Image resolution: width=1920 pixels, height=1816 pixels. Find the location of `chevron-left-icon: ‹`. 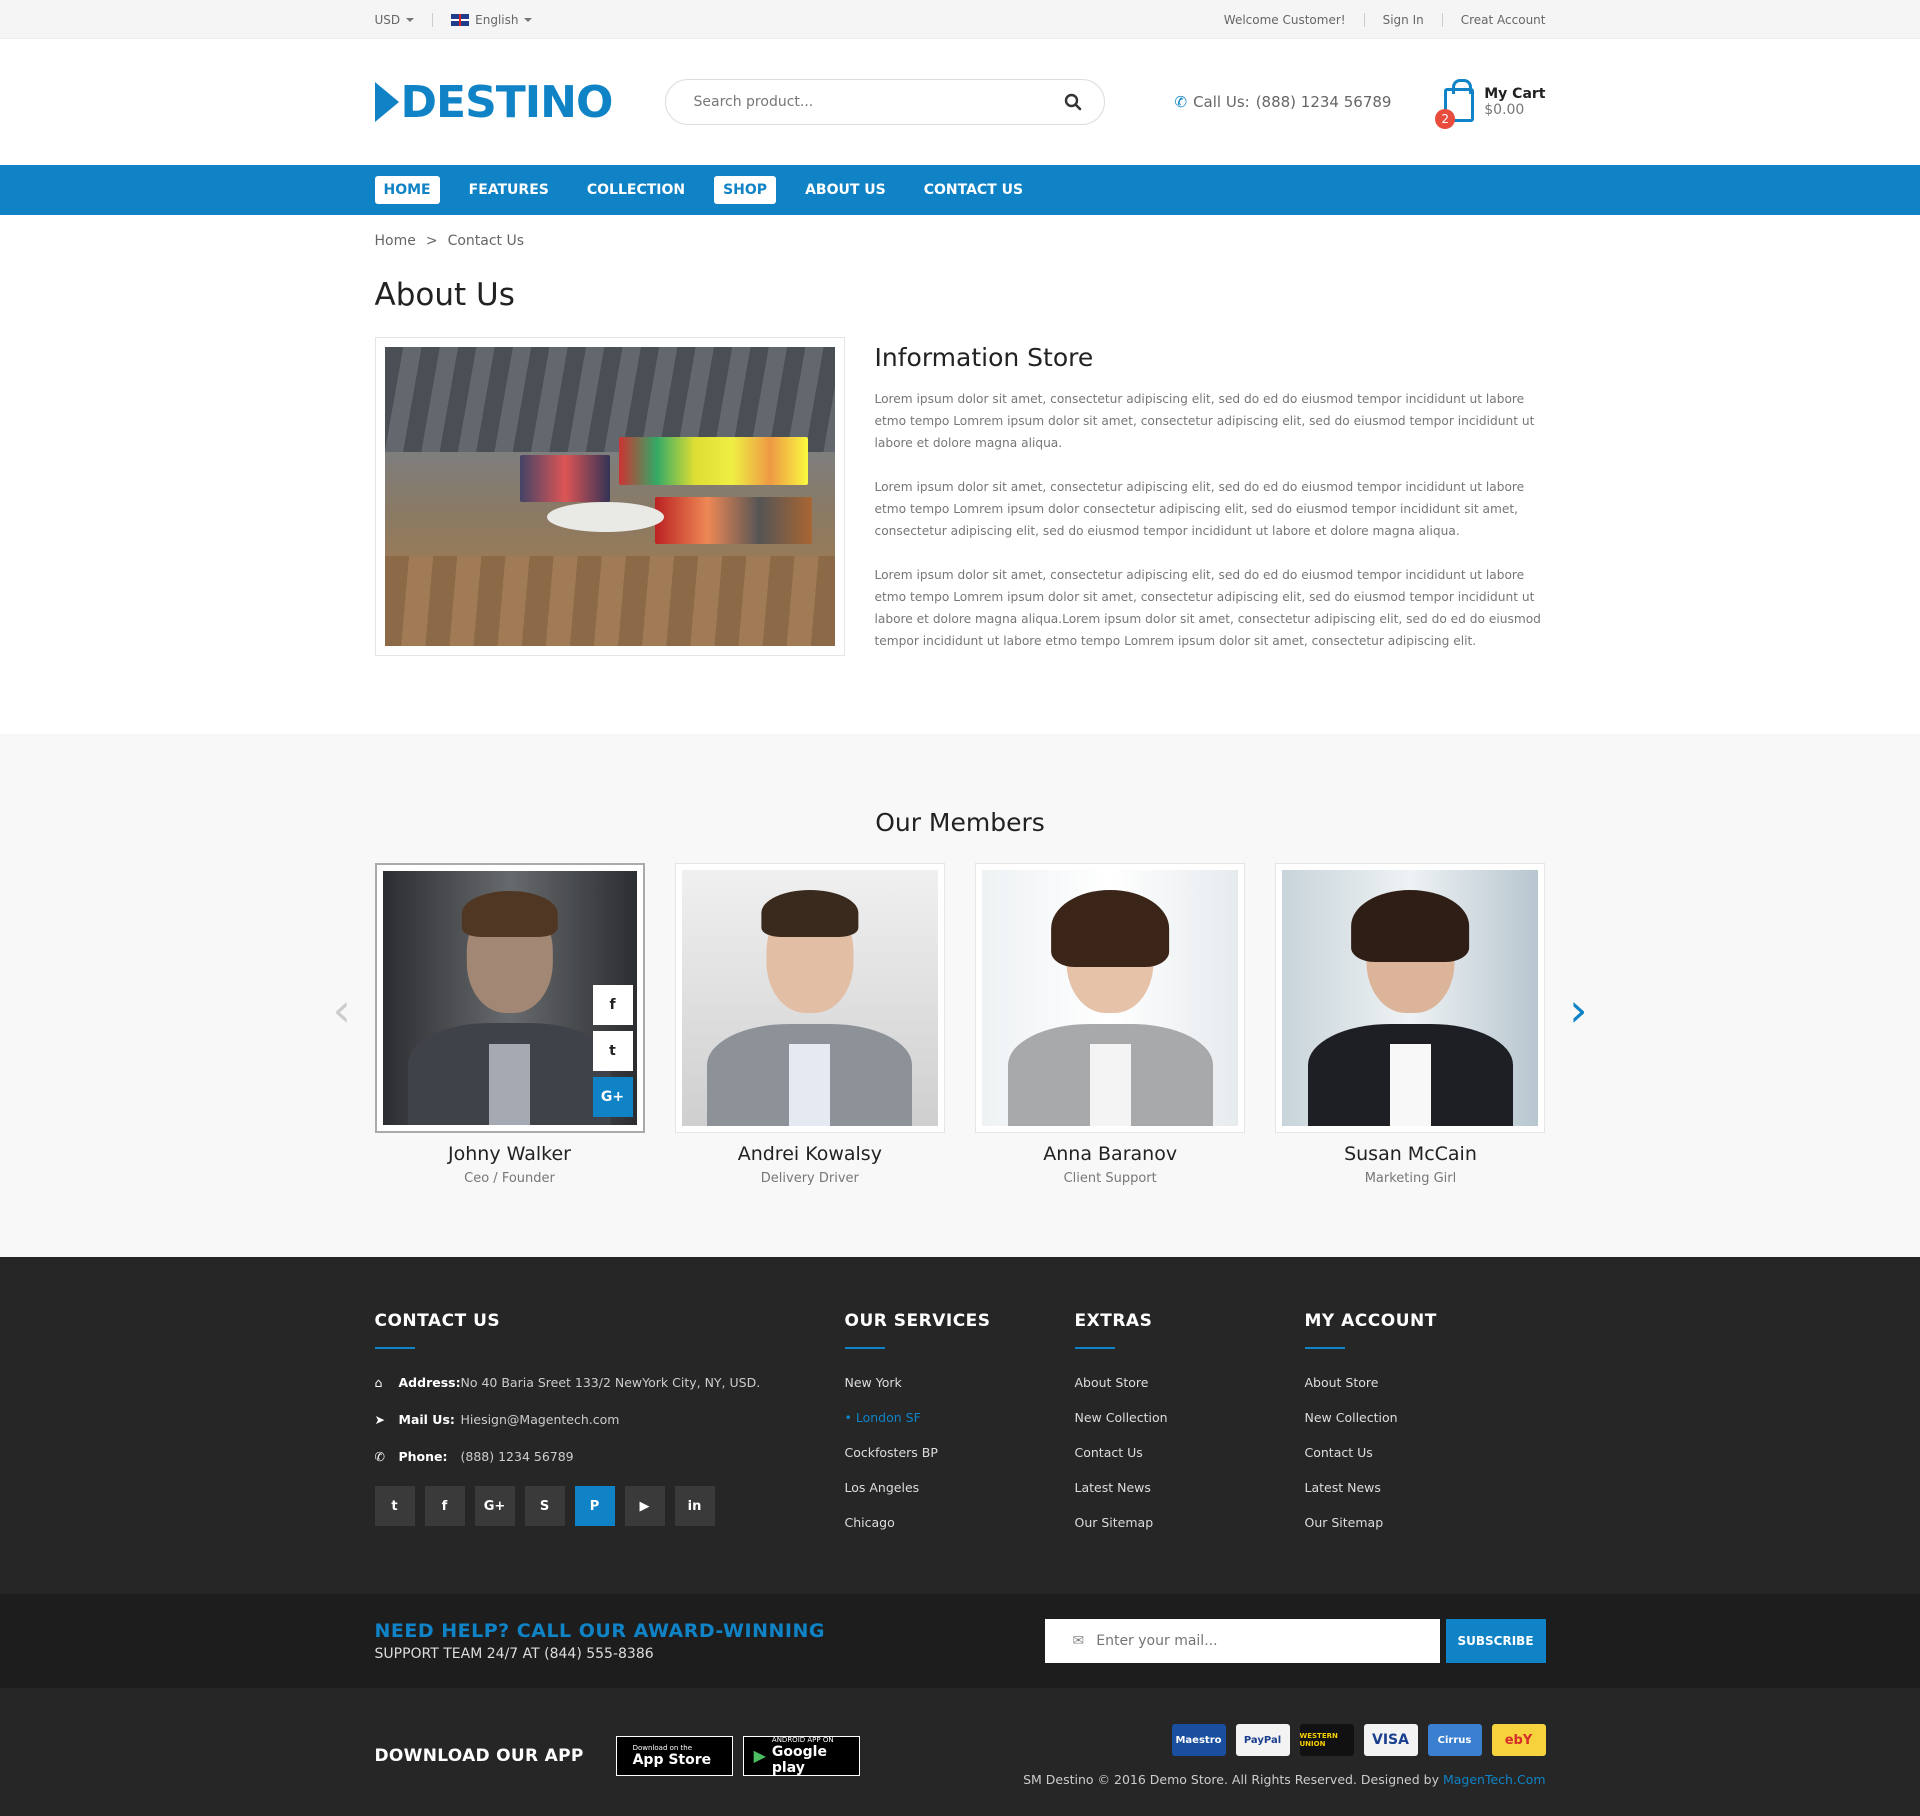

chevron-left-icon: ‹ is located at coordinates (342, 1010).